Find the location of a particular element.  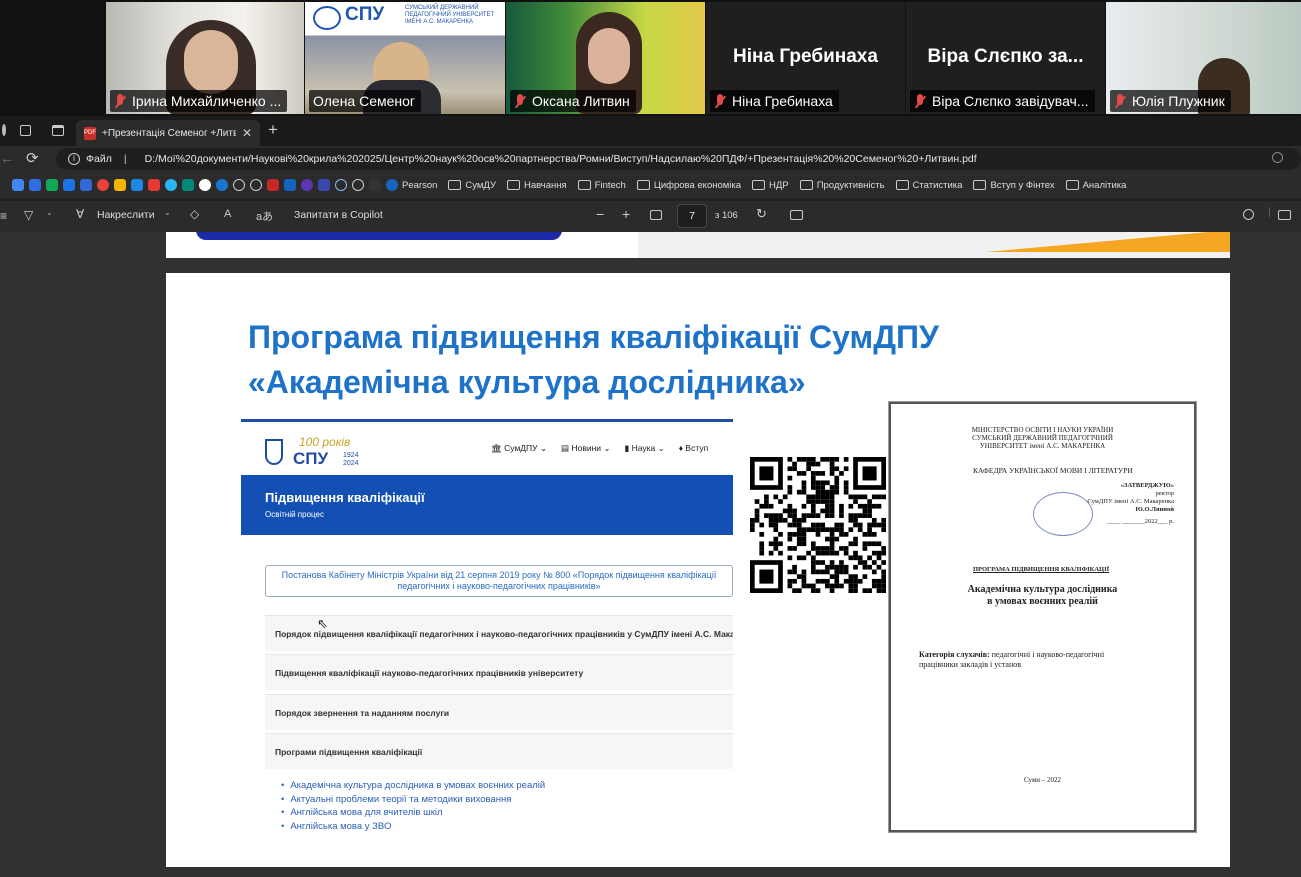

info-icon: i is located at coordinates (74, 159).